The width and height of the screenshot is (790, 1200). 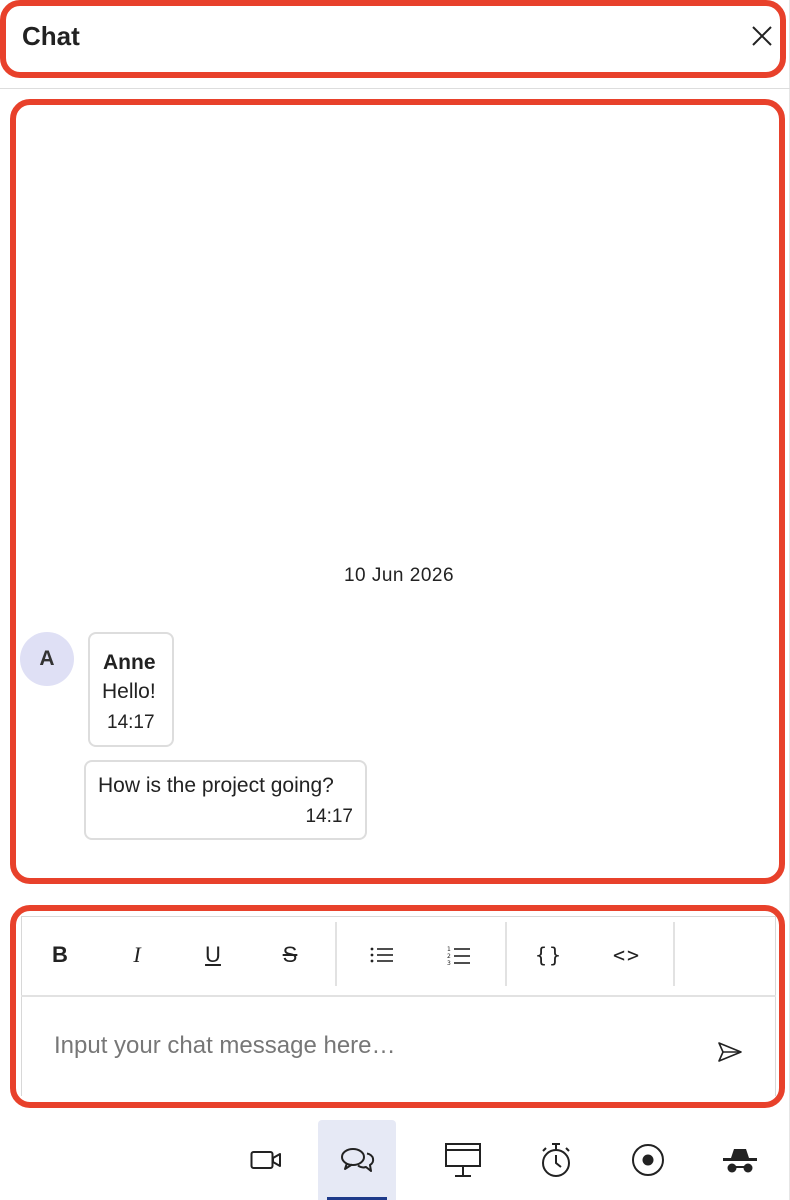 I want to click on incognito-button, so click(x=740, y=1160).